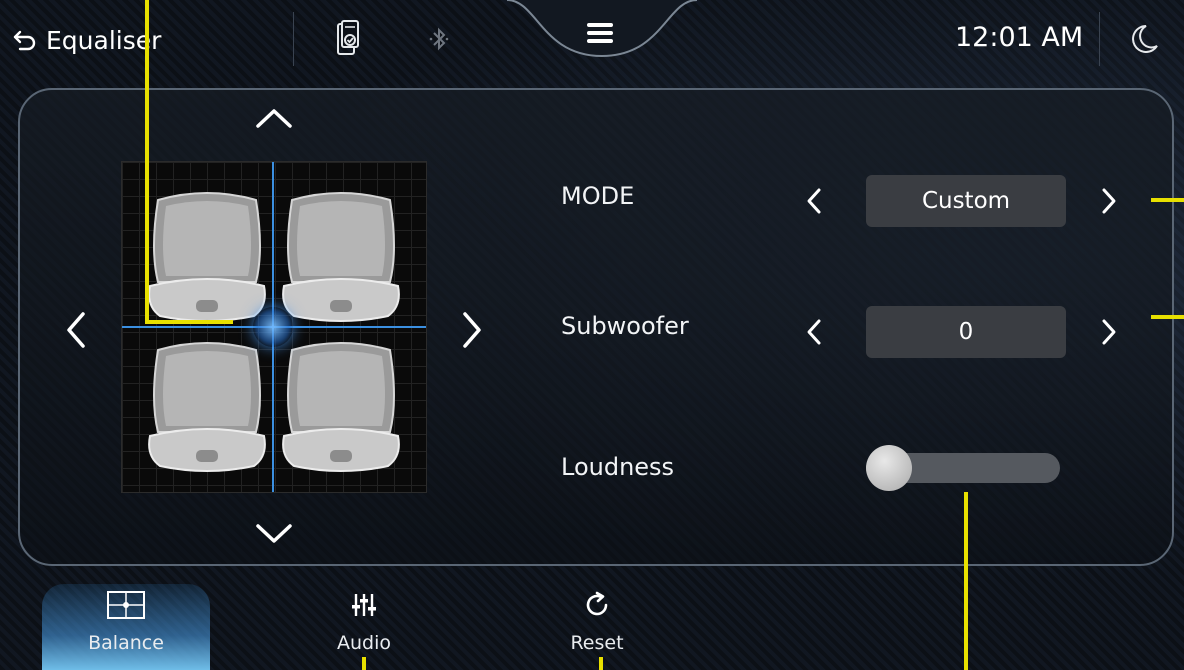  What do you see at coordinates (597, 627) in the screenshot?
I see `tab-reset: Reset` at bounding box center [597, 627].